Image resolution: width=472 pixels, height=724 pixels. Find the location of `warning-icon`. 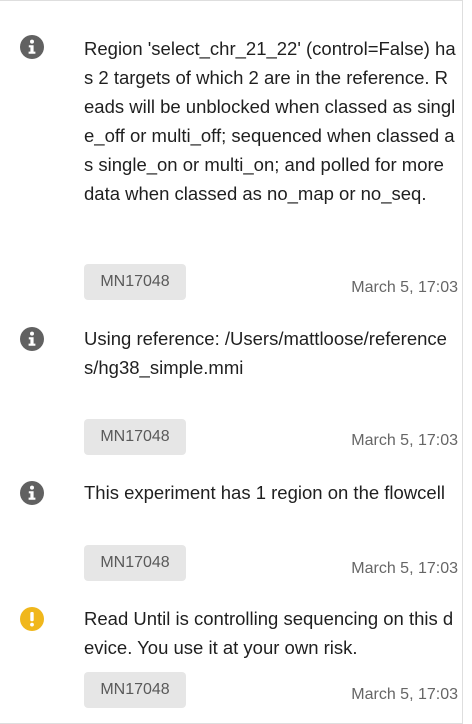

warning-icon is located at coordinates (32, 619).